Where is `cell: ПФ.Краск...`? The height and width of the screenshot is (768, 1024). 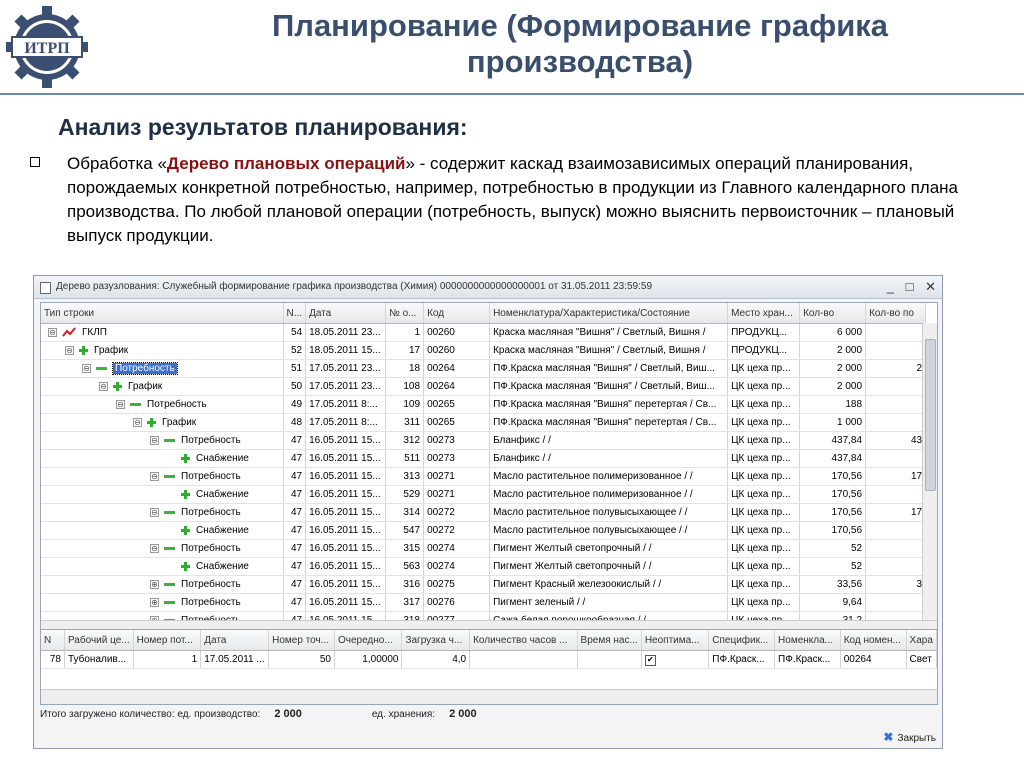 cell: ПФ.Краск... is located at coordinates (807, 659).